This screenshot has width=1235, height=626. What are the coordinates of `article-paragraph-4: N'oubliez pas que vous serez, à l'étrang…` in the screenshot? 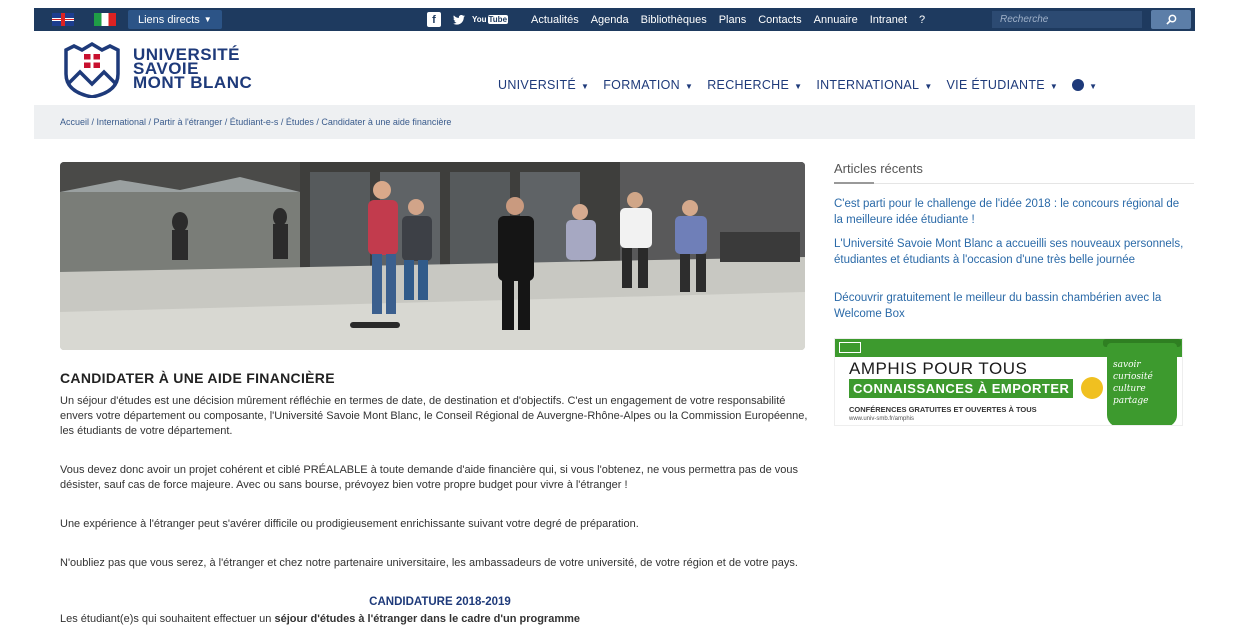 It's located at (429, 563).